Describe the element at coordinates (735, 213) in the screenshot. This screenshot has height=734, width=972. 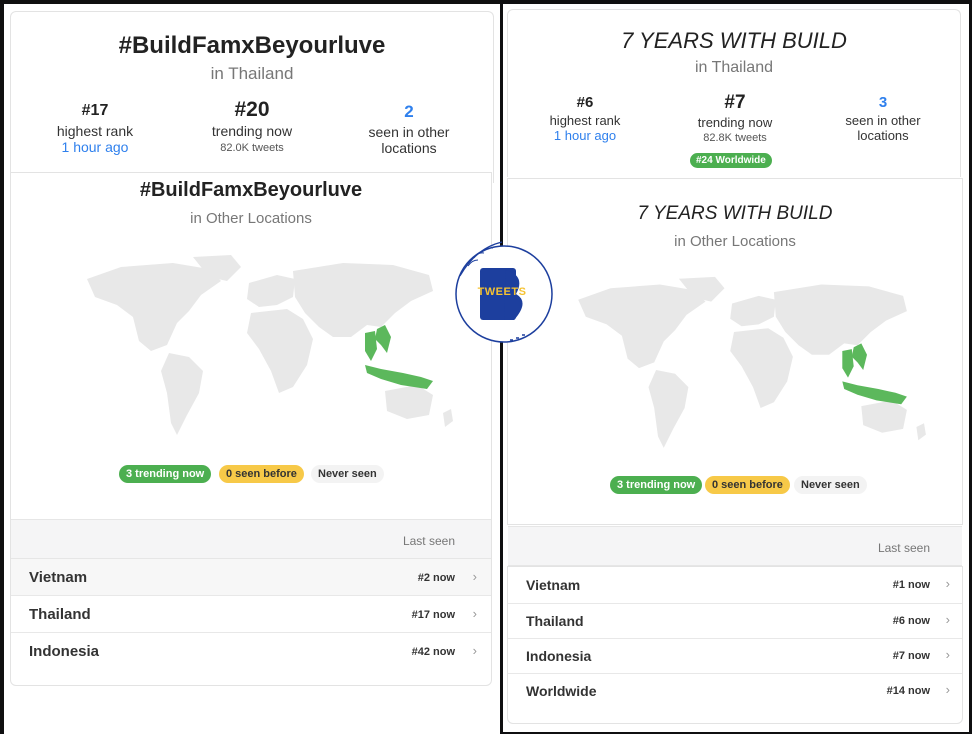
I see `other-locations-title: 7 YEARS WITH BUILD` at that location.